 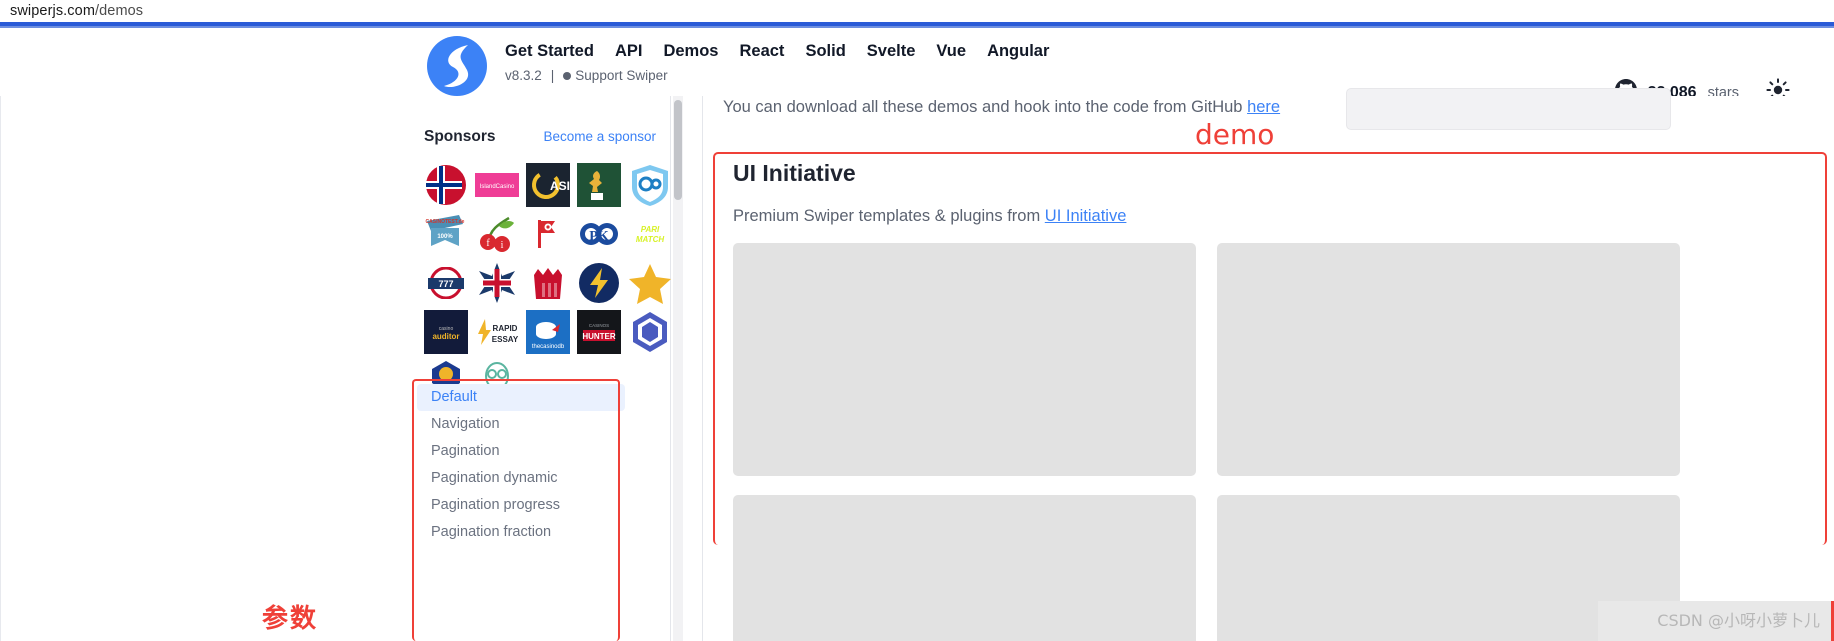 What do you see at coordinates (825, 51) in the screenshot?
I see `nav-solid: Solid` at bounding box center [825, 51].